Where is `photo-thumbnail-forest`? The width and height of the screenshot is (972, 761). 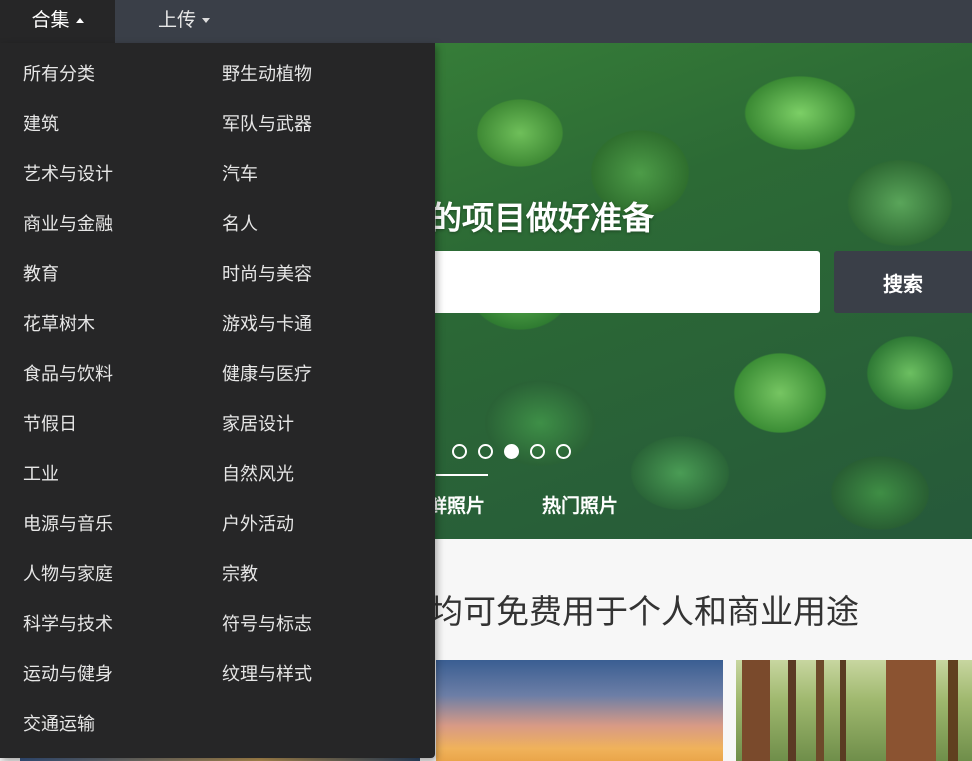
photo-thumbnail-forest is located at coordinates (854, 710).